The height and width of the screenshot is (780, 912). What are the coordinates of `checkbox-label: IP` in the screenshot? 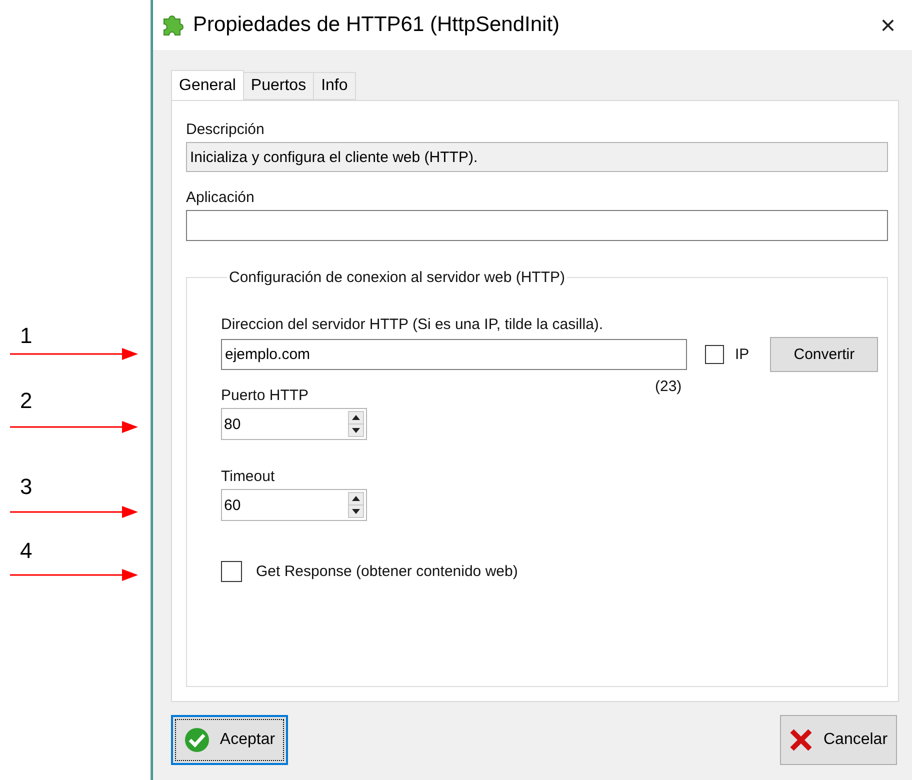 It's located at (742, 354).